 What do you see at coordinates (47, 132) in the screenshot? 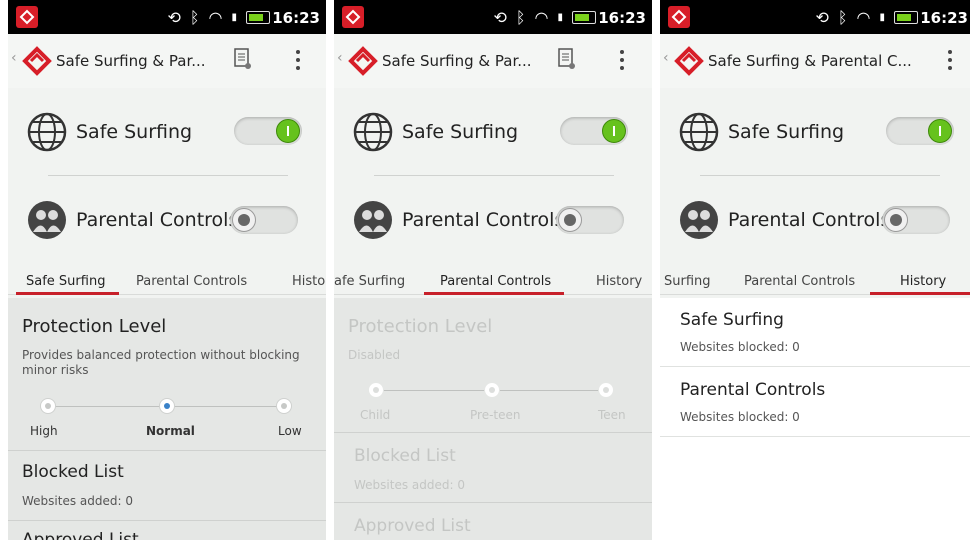
I see `globe-icon` at bounding box center [47, 132].